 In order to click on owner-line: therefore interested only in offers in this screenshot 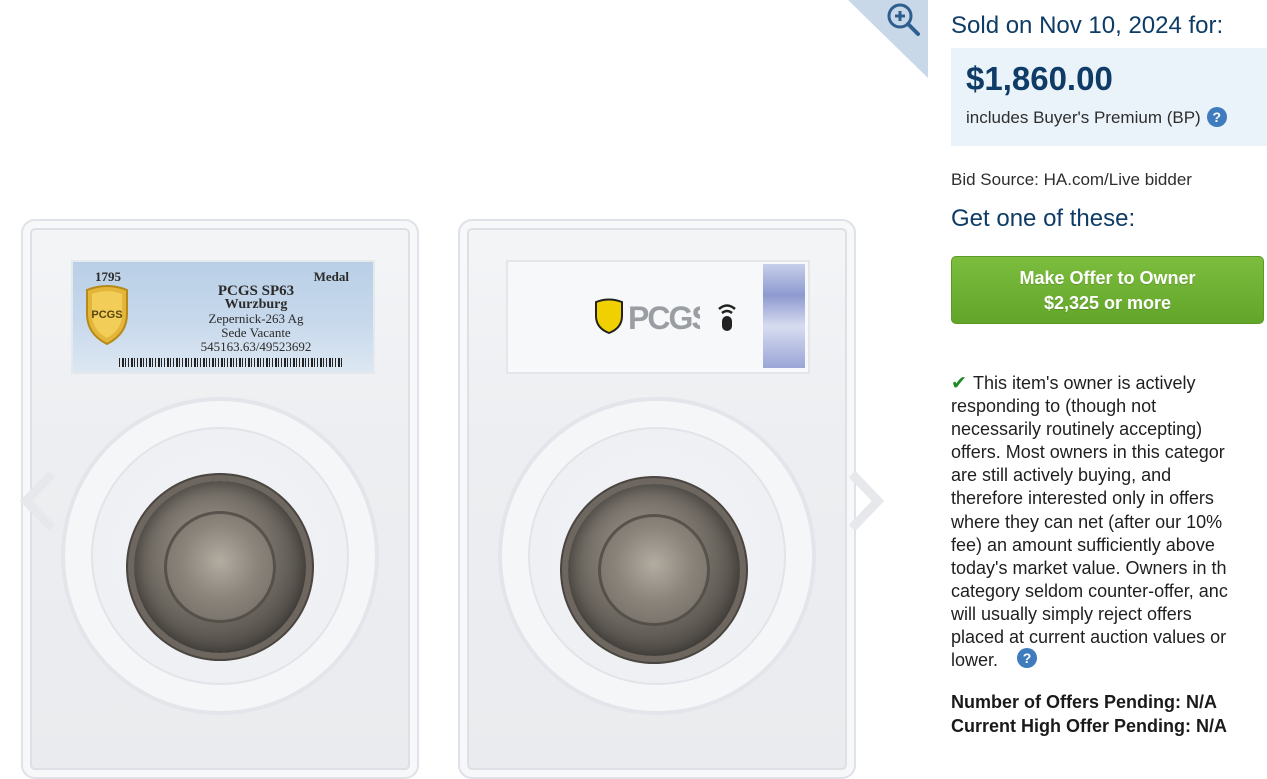, I will do `click(1082, 498)`.